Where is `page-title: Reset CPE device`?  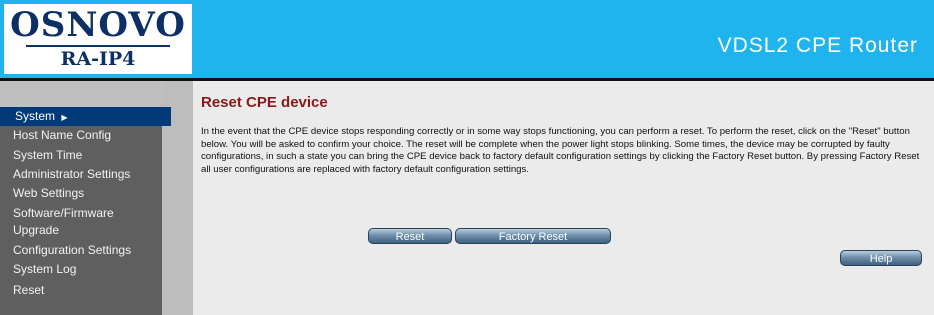 page-title: Reset CPE device is located at coordinates (264, 102).